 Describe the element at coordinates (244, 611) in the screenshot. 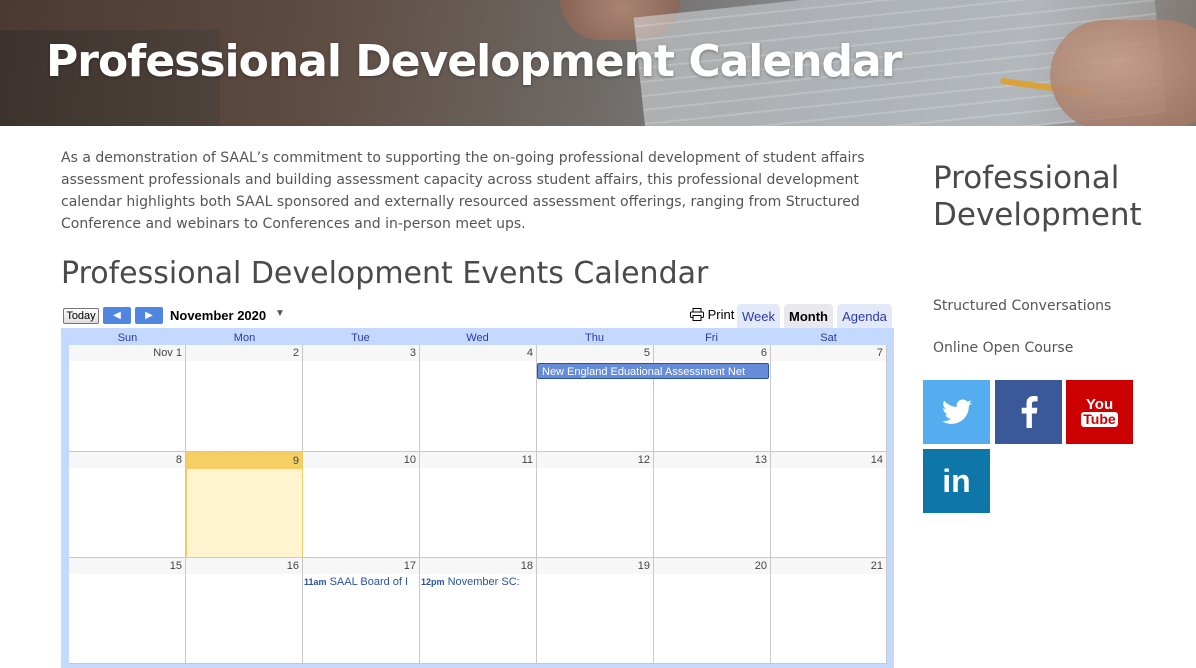

I see `day-cell: 16` at that location.